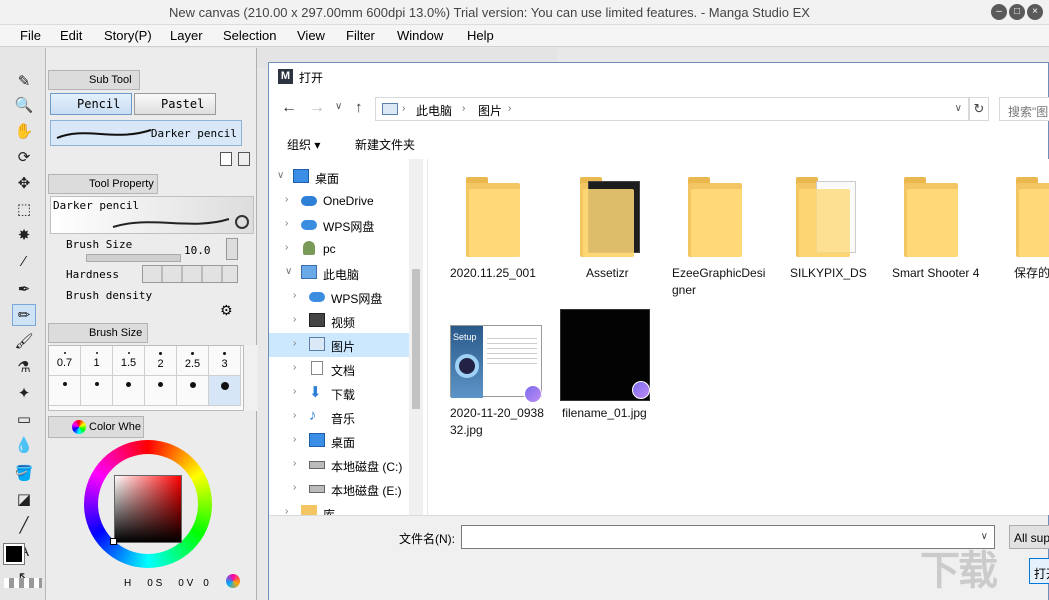  Describe the element at coordinates (338, 106) in the screenshot. I see `chevron-down-icon: ∨` at that location.